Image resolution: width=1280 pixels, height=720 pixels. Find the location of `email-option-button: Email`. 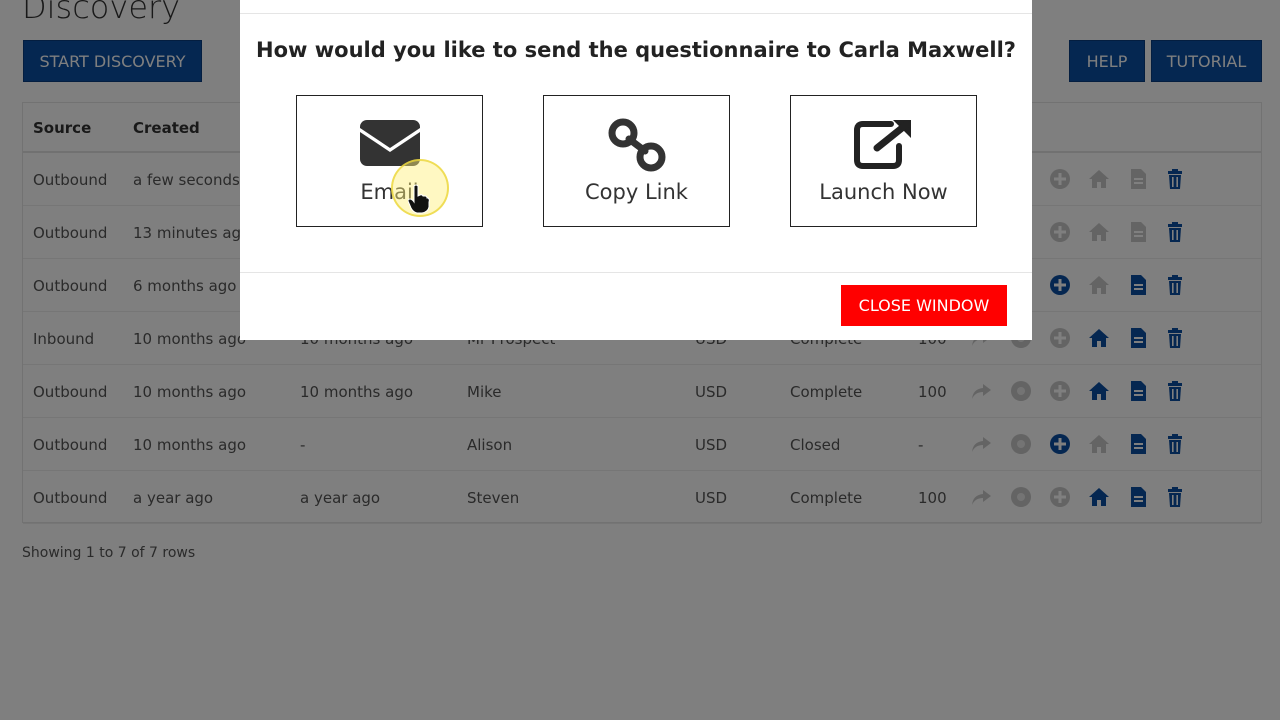

email-option-button: Email is located at coordinates (389, 161).